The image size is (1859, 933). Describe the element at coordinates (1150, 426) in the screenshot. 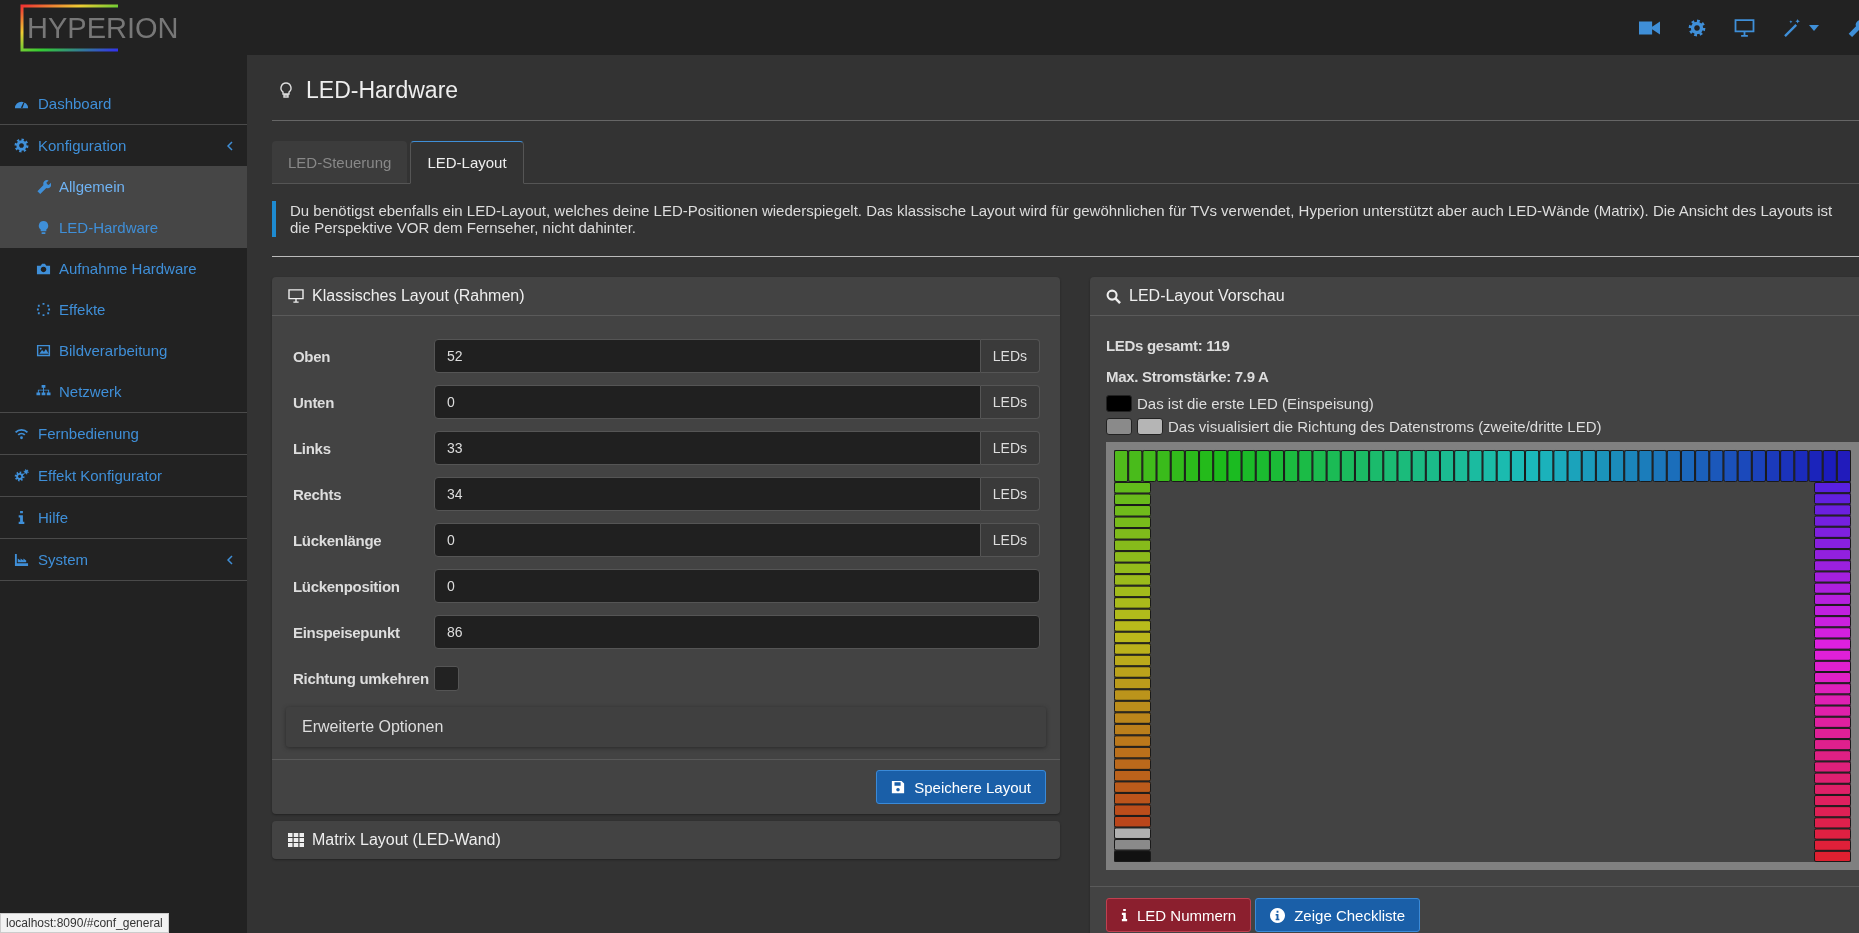

I see `third-led-swatch` at that location.